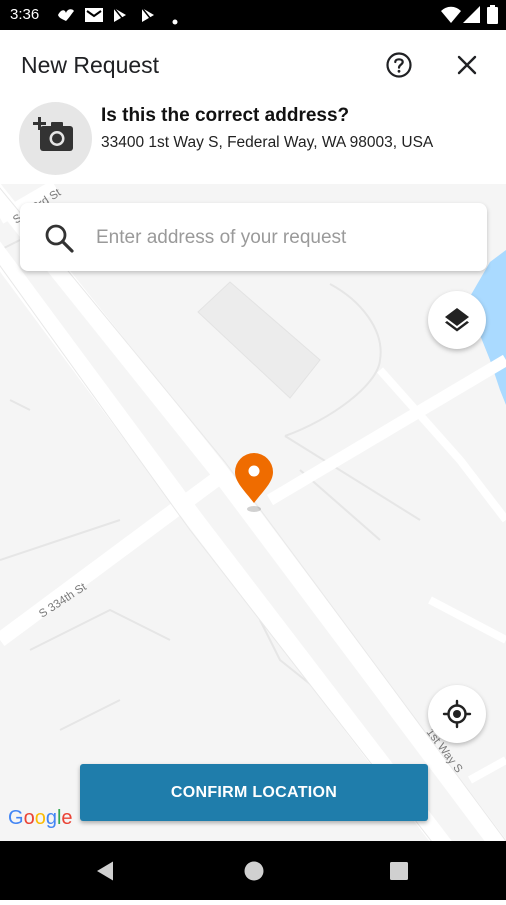  Describe the element at coordinates (59, 240) in the screenshot. I see `search-icon` at that location.